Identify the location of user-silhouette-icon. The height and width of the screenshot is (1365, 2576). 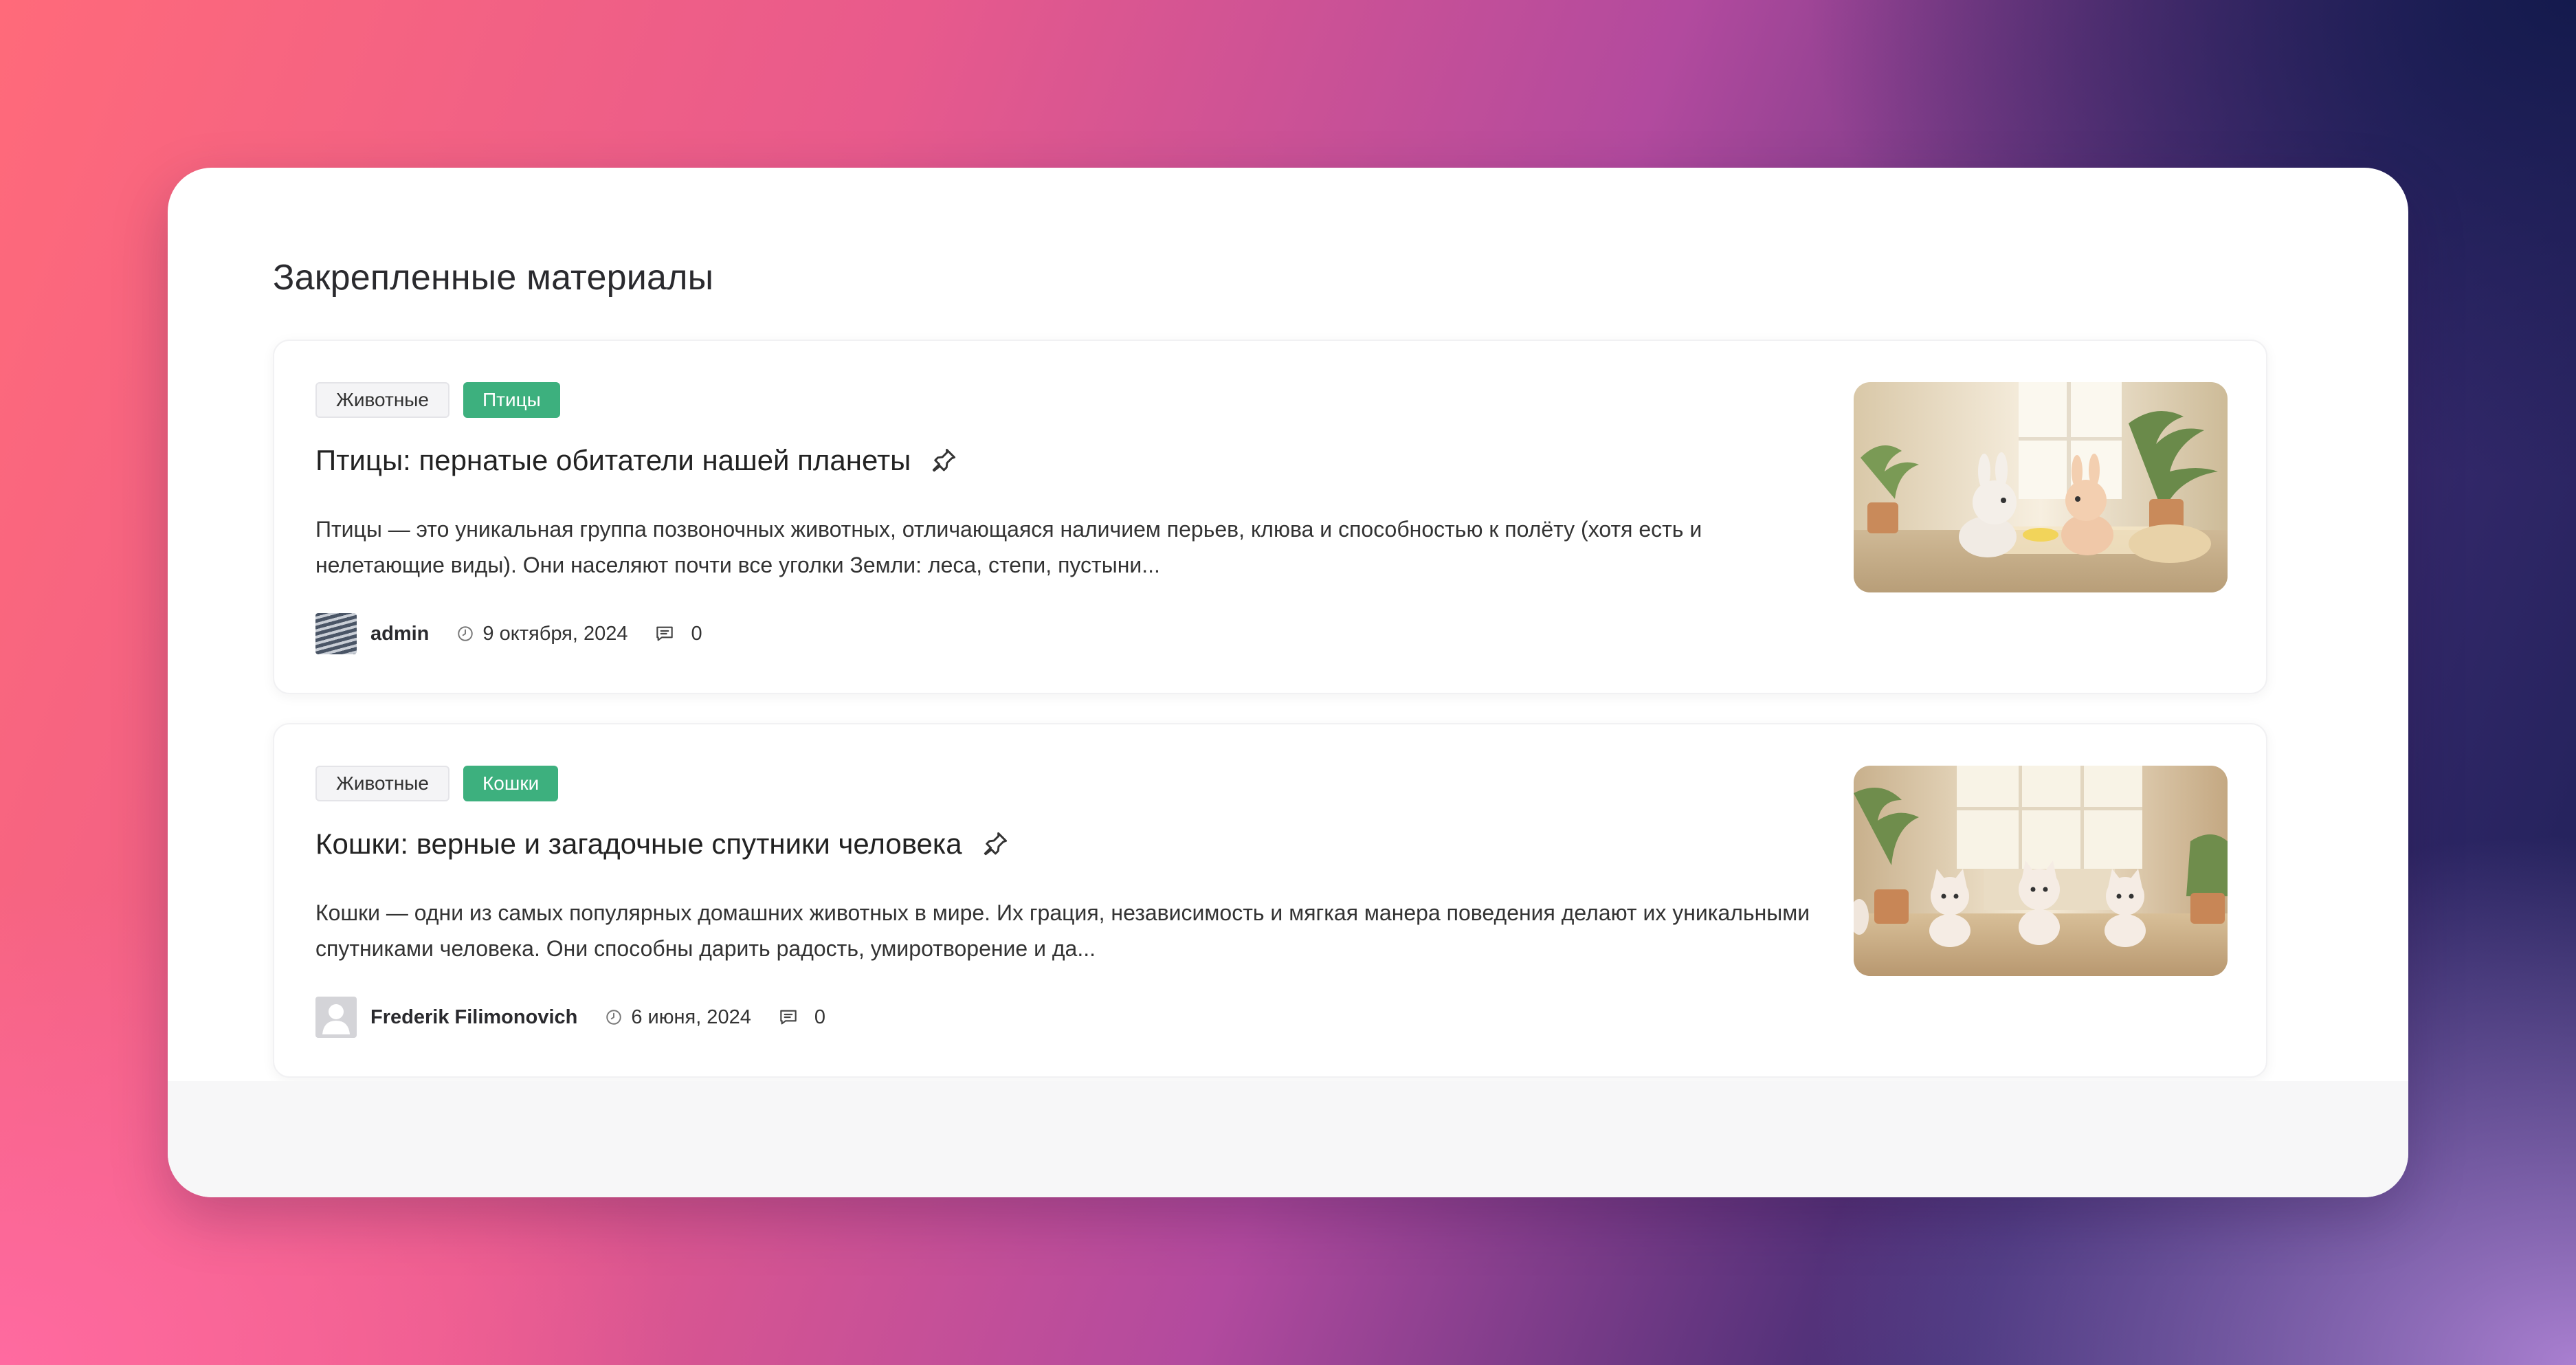
(336, 1019).